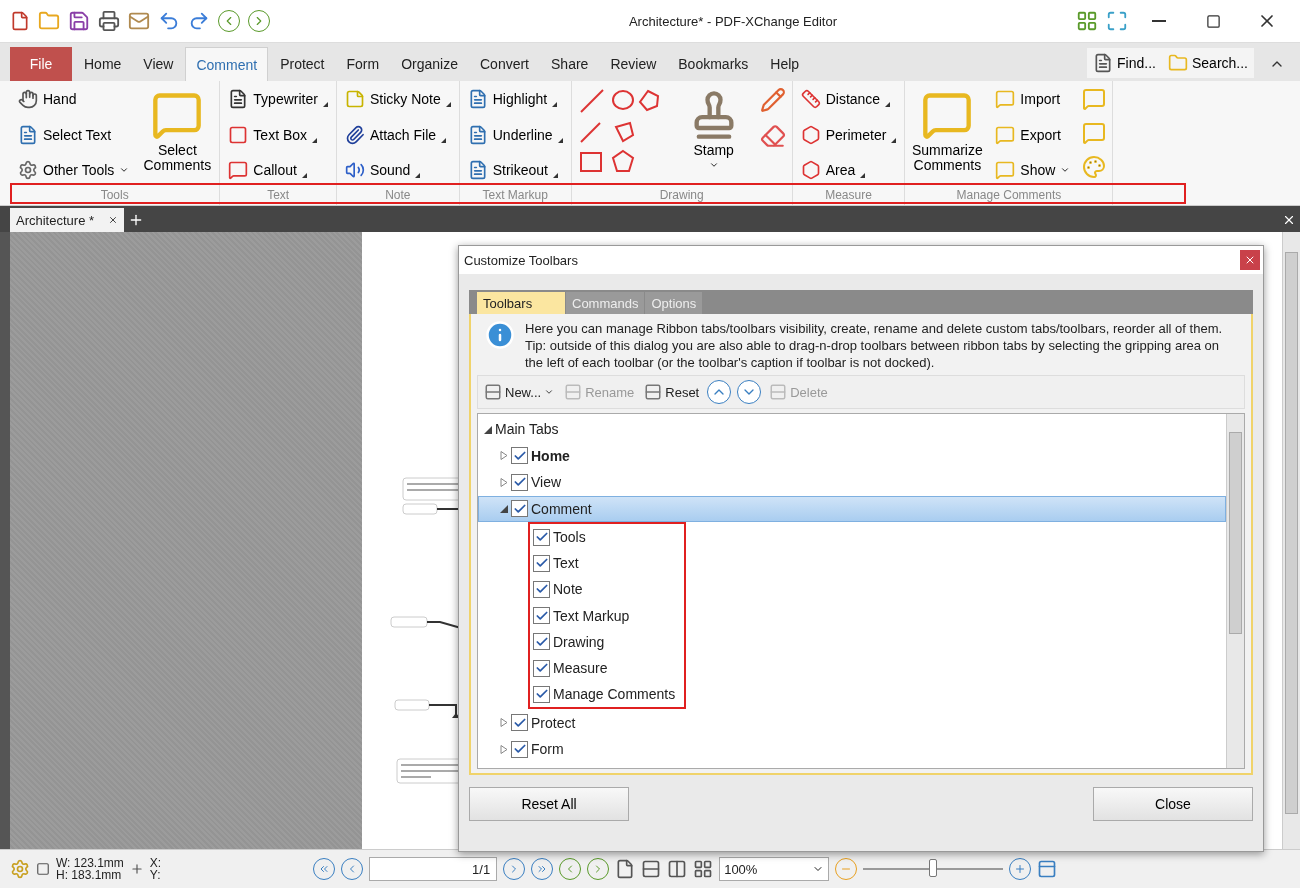 The width and height of the screenshot is (1300, 888). Describe the element at coordinates (848, 134) in the screenshot. I see `ribbon-button: Perimeter` at that location.